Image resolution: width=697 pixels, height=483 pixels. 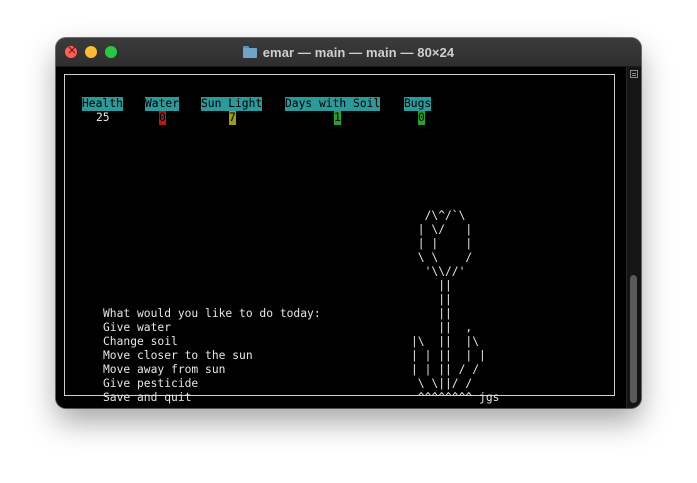 What do you see at coordinates (438, 271) in the screenshot?
I see `art-line: '\\//'` at bounding box center [438, 271].